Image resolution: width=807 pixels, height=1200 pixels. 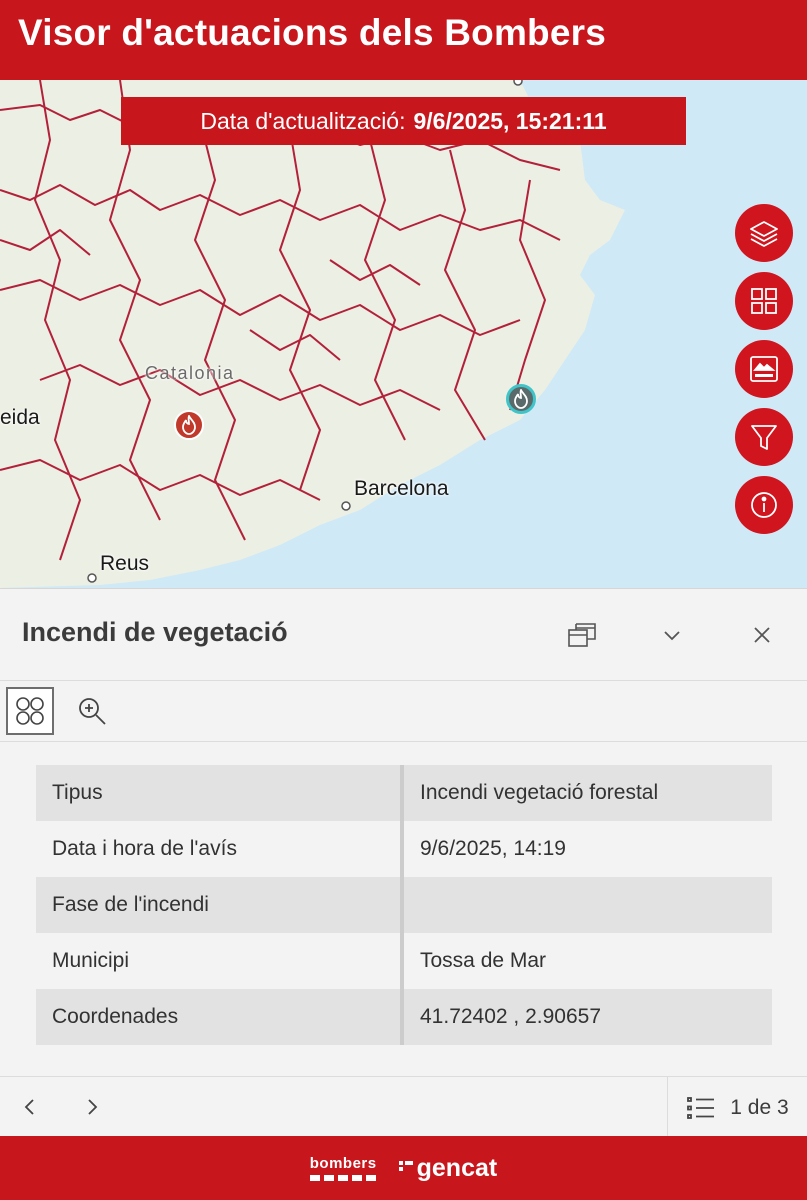 I want to click on map-label-region: Catalonia, so click(x=190, y=373).